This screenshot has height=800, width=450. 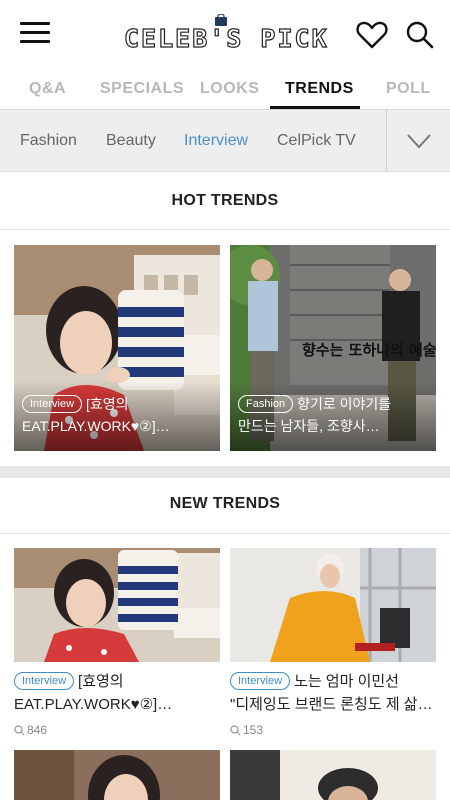 I want to click on tab-looks: LOOKS, so click(x=229, y=89).